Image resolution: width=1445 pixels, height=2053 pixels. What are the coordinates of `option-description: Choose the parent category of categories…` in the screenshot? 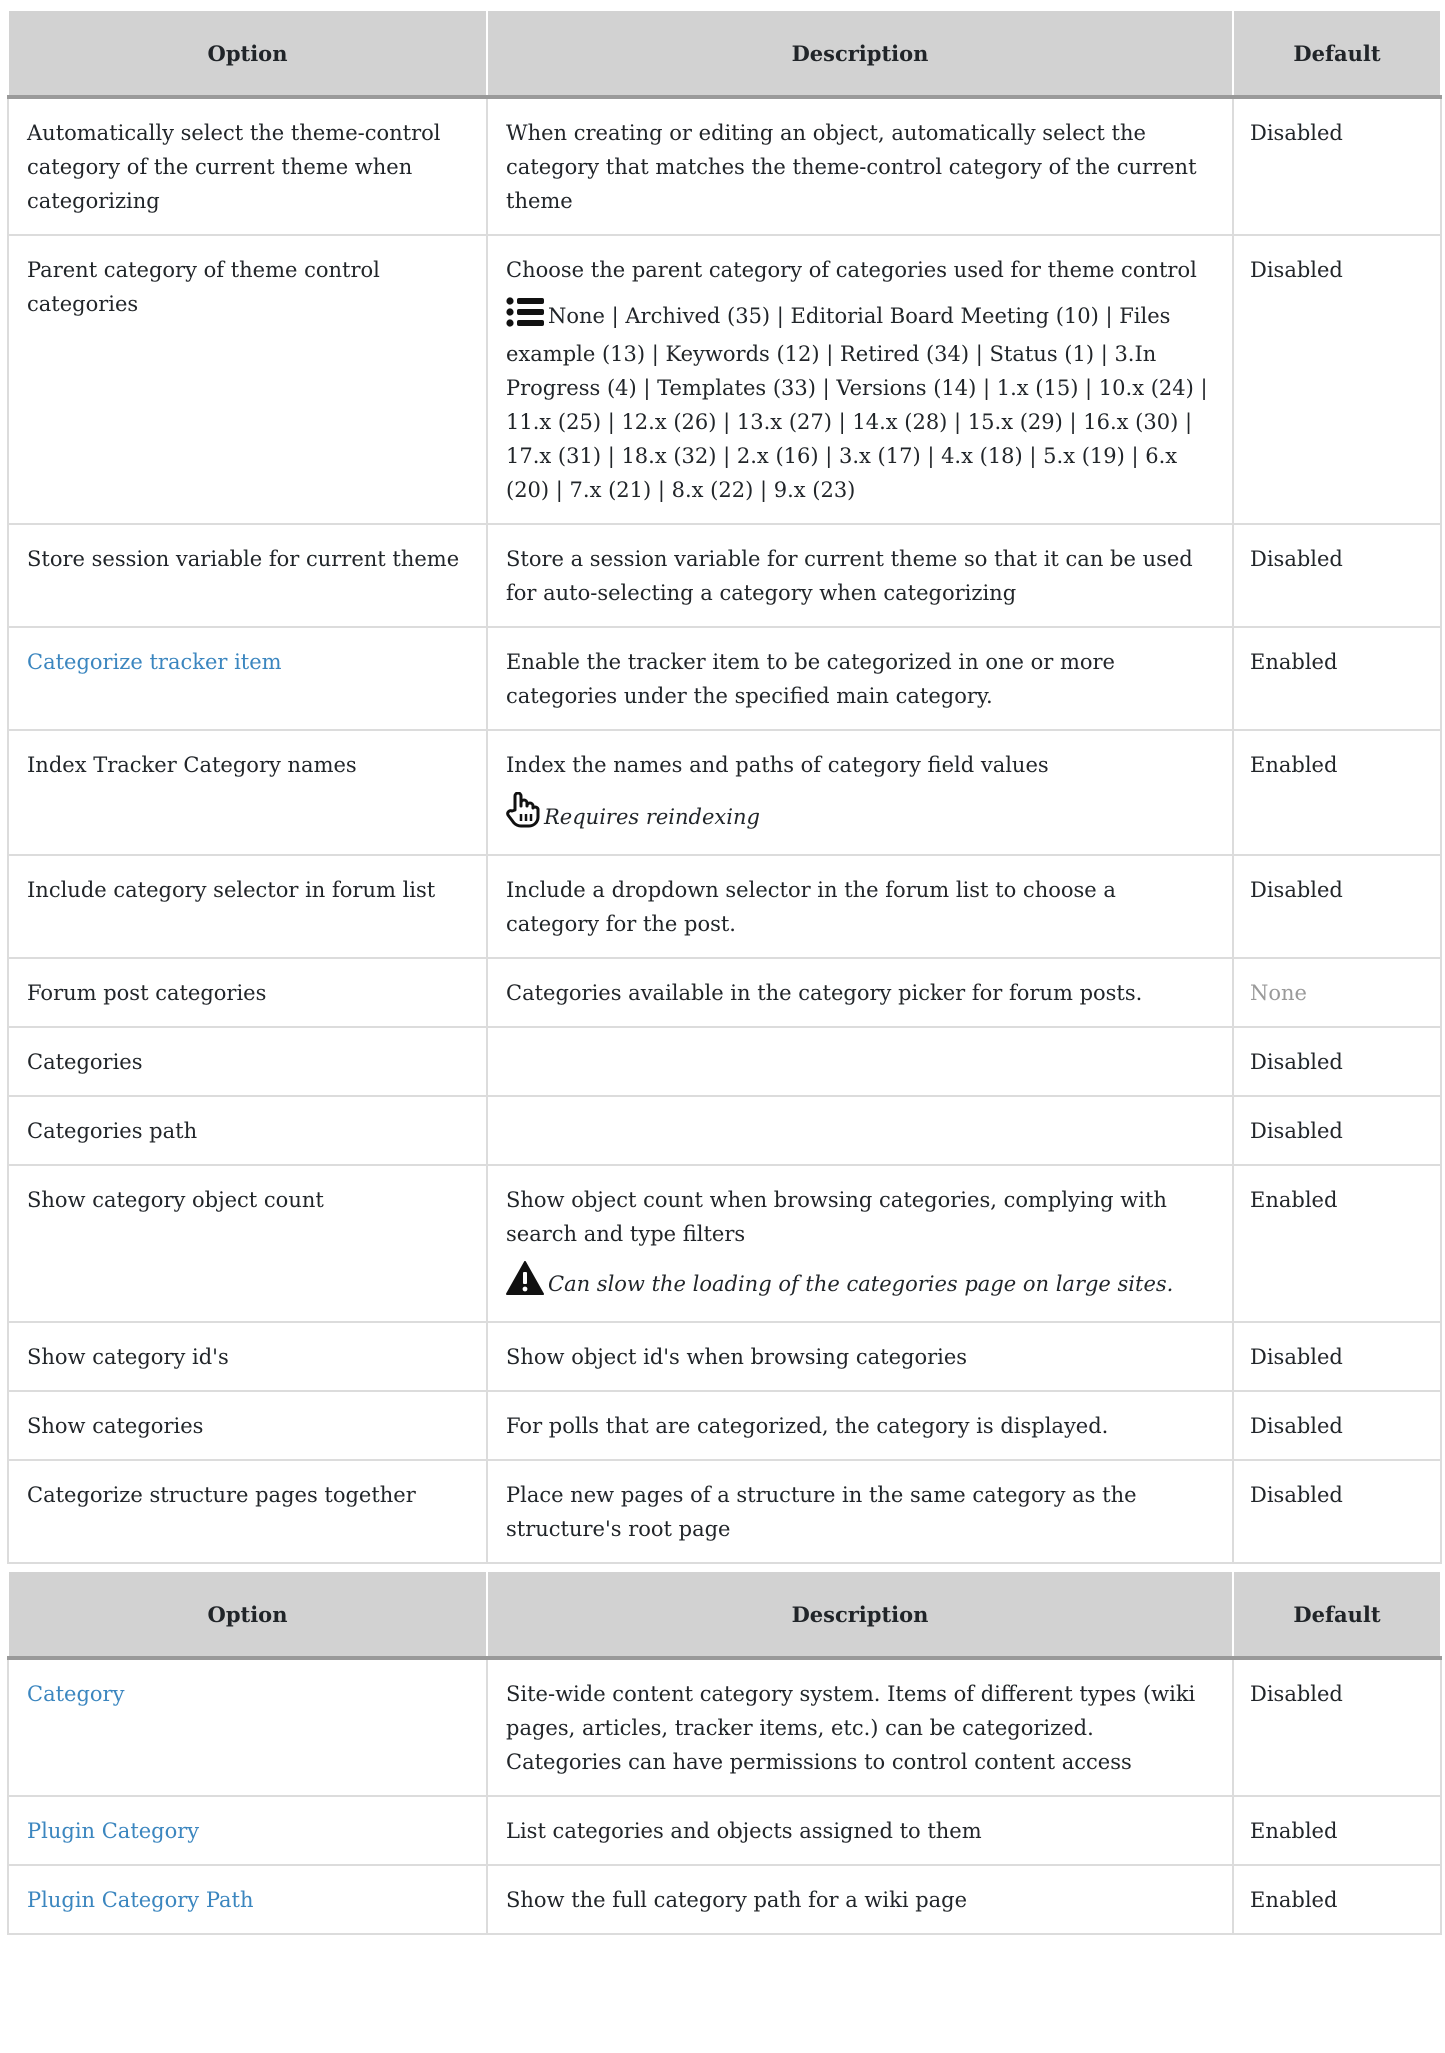 It's located at (851, 270).